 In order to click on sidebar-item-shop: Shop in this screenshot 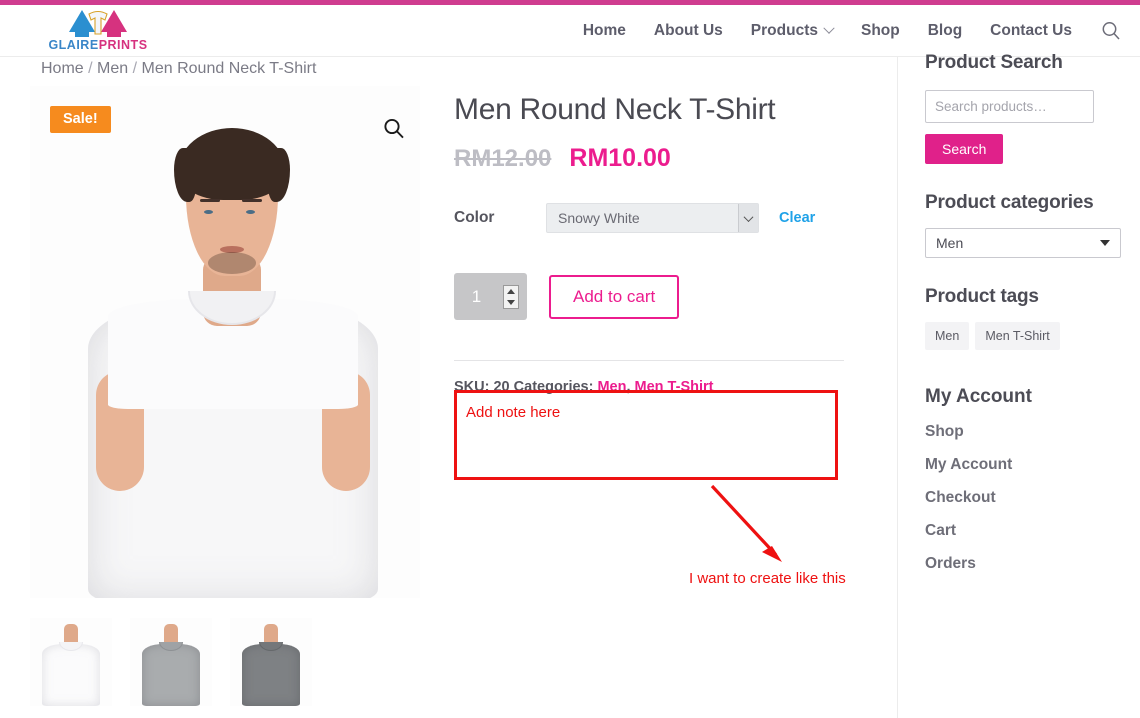, I will do `click(1025, 432)`.